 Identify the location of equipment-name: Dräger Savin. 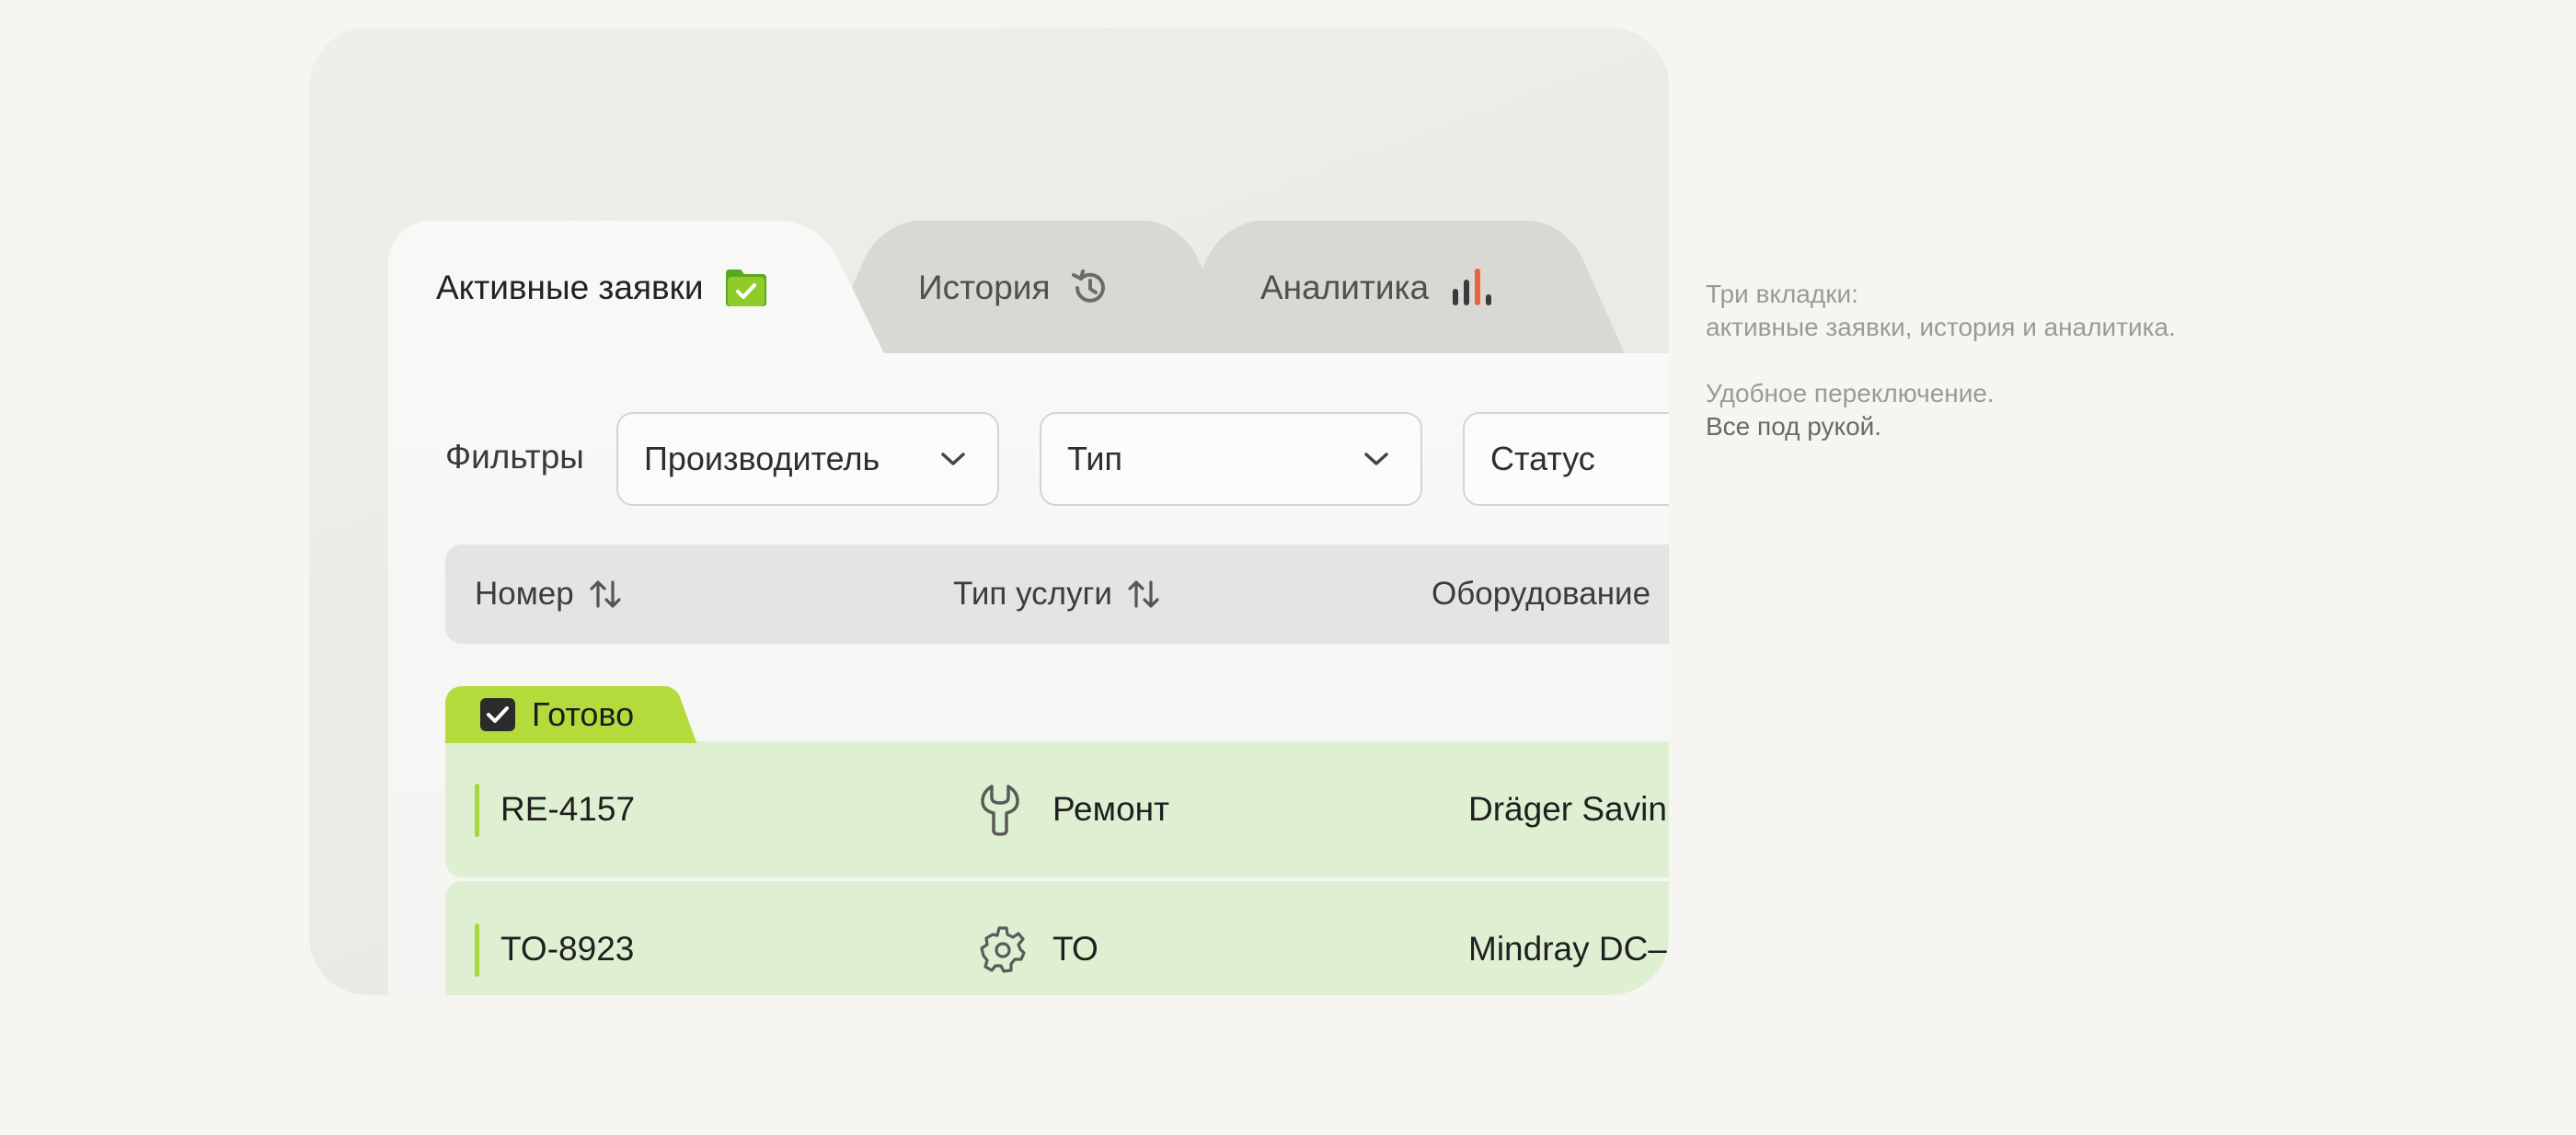
(1567, 809).